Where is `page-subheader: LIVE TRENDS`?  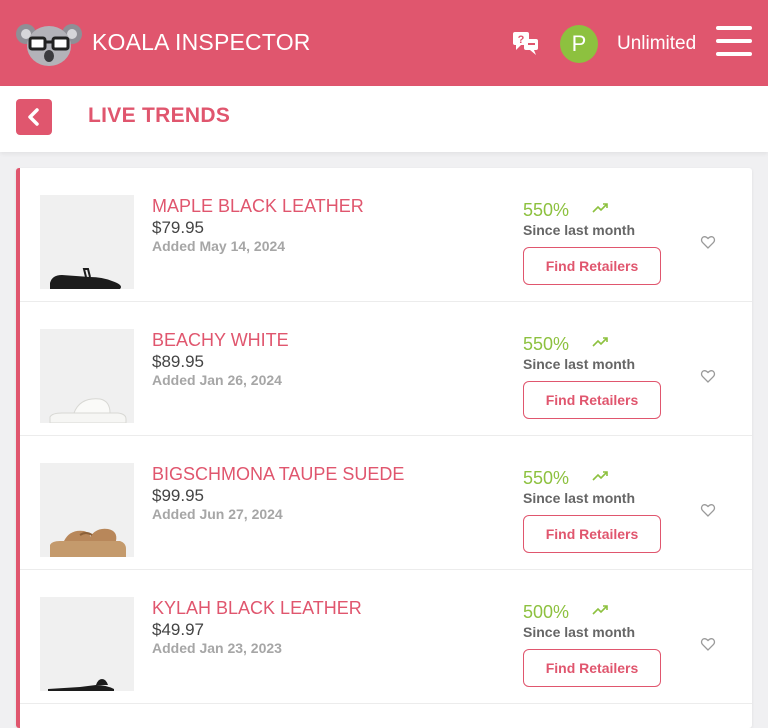
page-subheader: LIVE TRENDS is located at coordinates (384, 119).